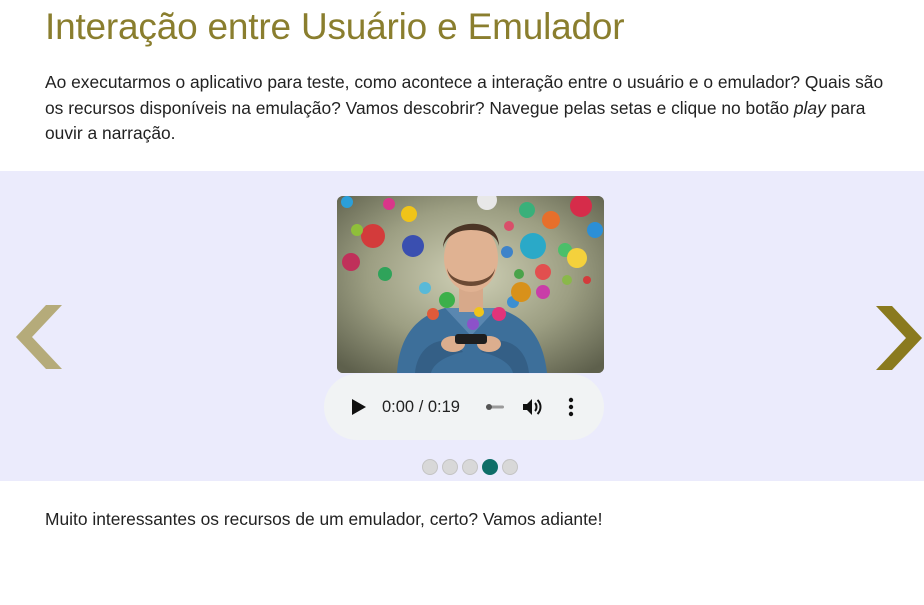 This screenshot has width=924, height=605. I want to click on carousel-pagination, so click(470, 467).